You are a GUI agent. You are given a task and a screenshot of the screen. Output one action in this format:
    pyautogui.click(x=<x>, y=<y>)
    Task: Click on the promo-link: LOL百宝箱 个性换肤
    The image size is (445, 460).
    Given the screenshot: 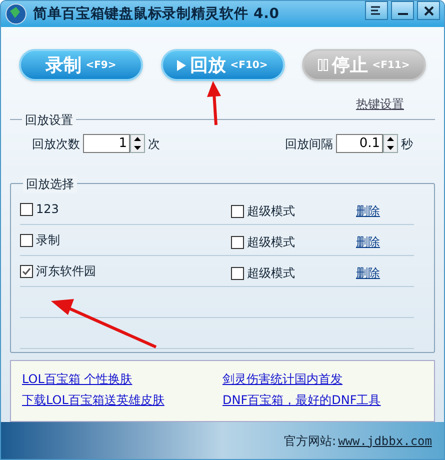 What is the action you would take?
    pyautogui.click(x=77, y=379)
    